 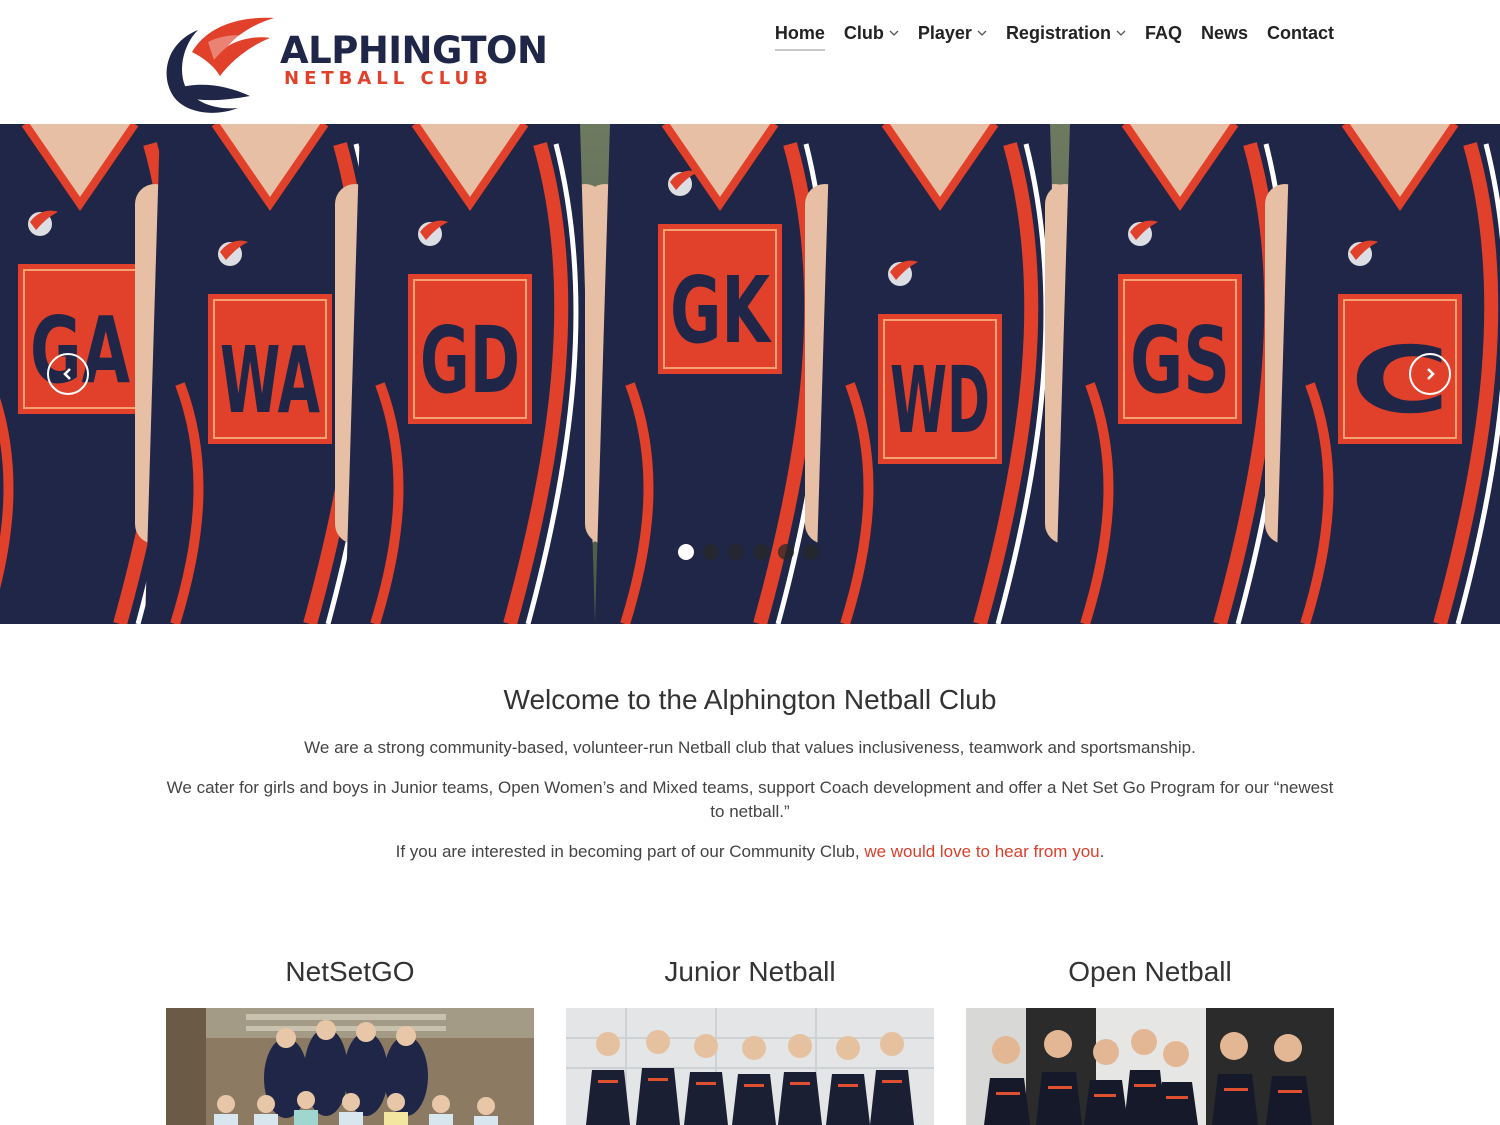 I want to click on open-netball-photo, so click(x=1150, y=1066).